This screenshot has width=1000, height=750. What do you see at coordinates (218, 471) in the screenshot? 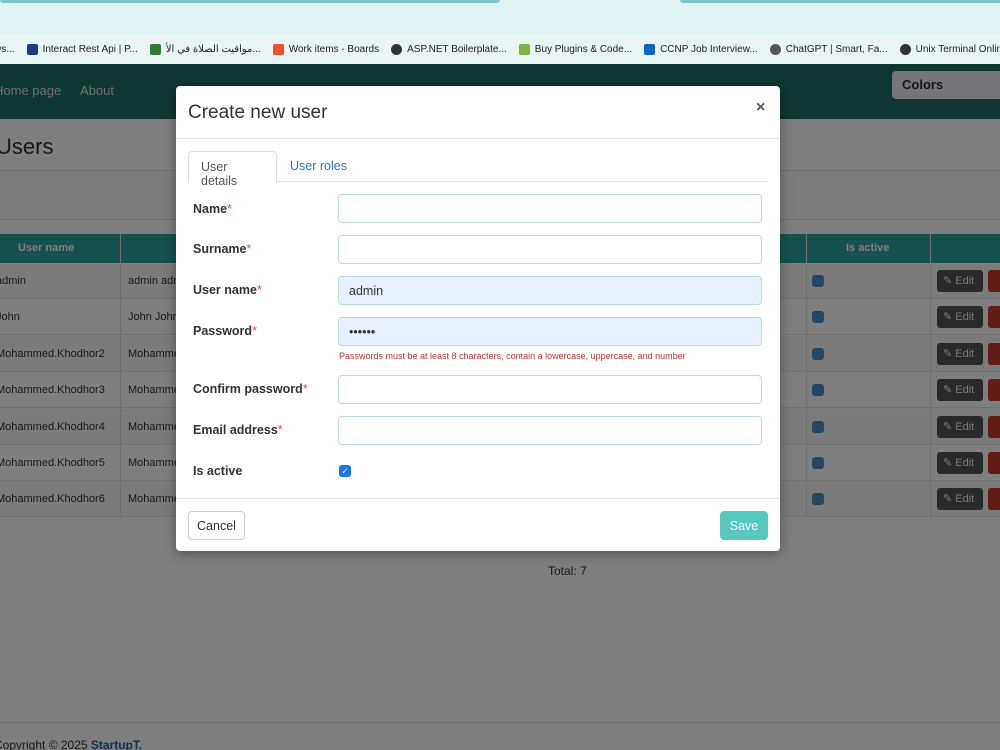
I see `is-active-label: Is active` at bounding box center [218, 471].